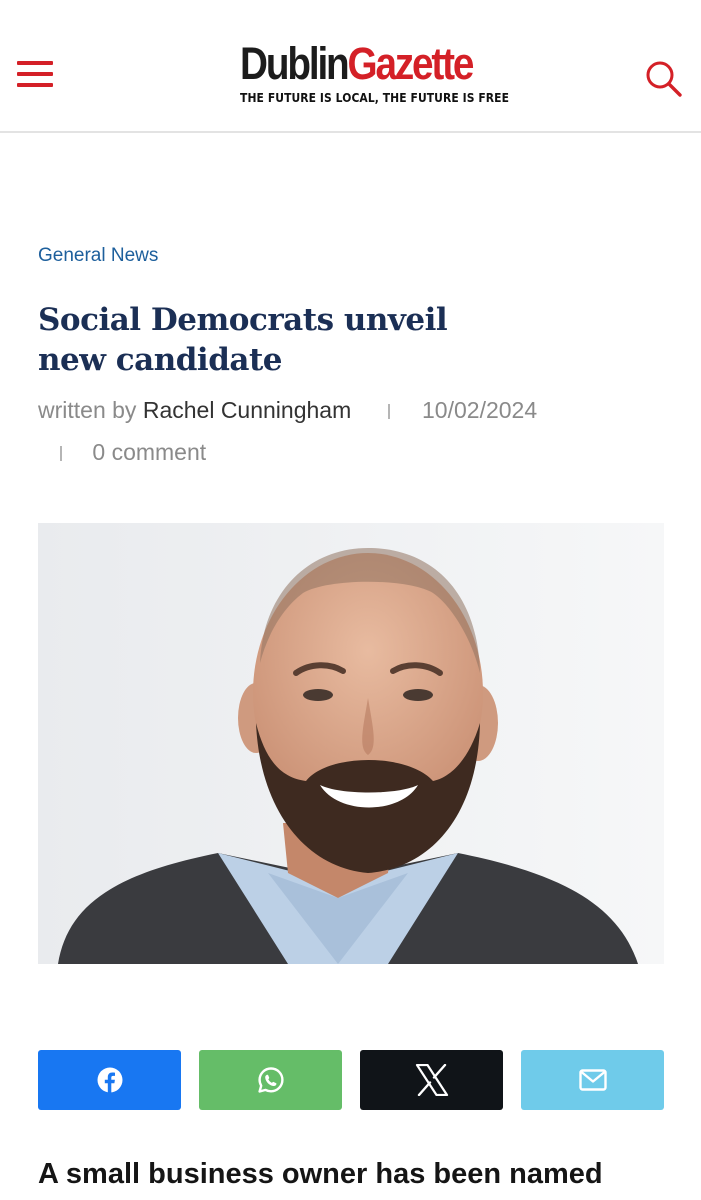  Describe the element at coordinates (35, 75) in the screenshot. I see `hamburger-menu-icon` at that location.